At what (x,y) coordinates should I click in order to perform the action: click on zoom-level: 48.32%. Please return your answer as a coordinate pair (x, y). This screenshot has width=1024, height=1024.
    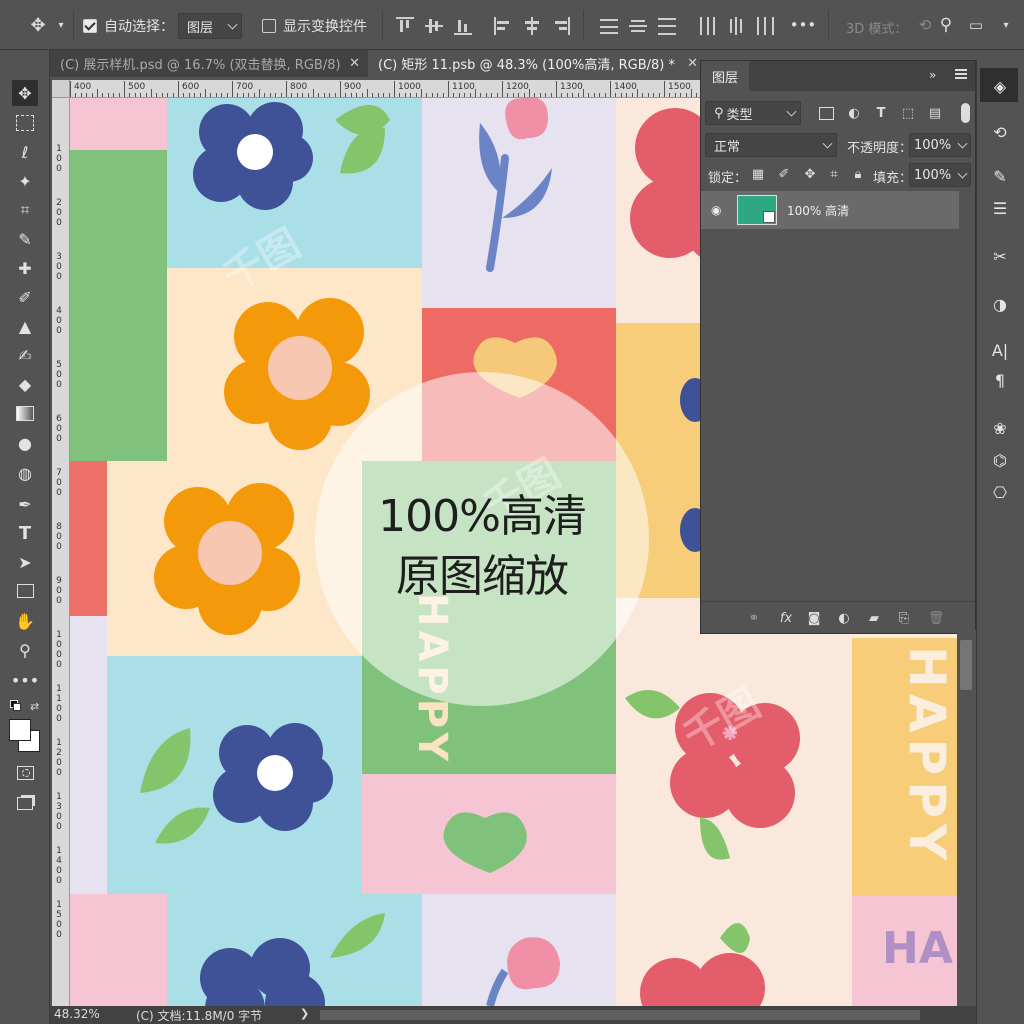
    Looking at the image, I should click on (77, 1014).